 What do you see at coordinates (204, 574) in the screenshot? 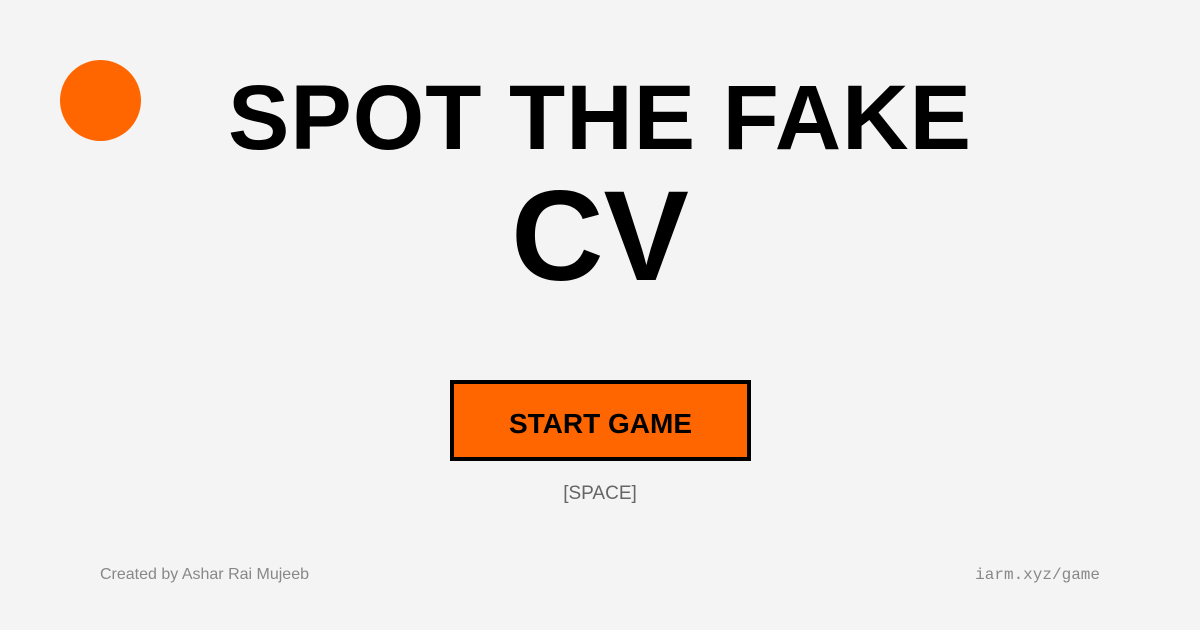
I see `author-credit: Created by Ashar Rai Mujeeb` at bounding box center [204, 574].